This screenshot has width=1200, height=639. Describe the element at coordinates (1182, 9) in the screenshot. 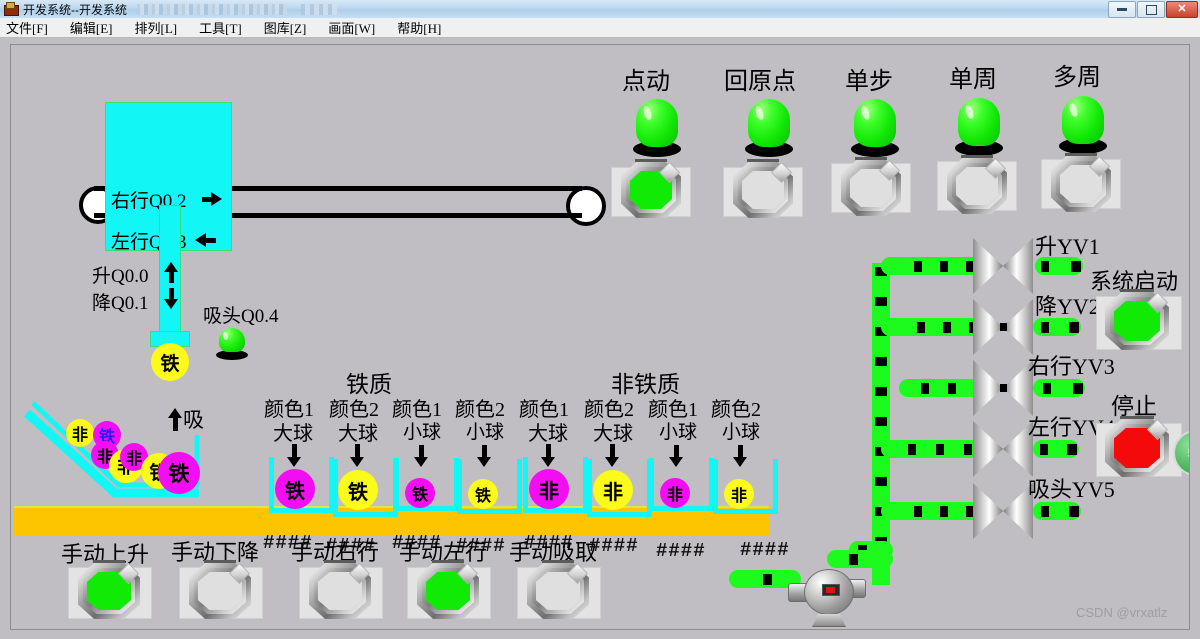

I see `close-button: ✕` at that location.